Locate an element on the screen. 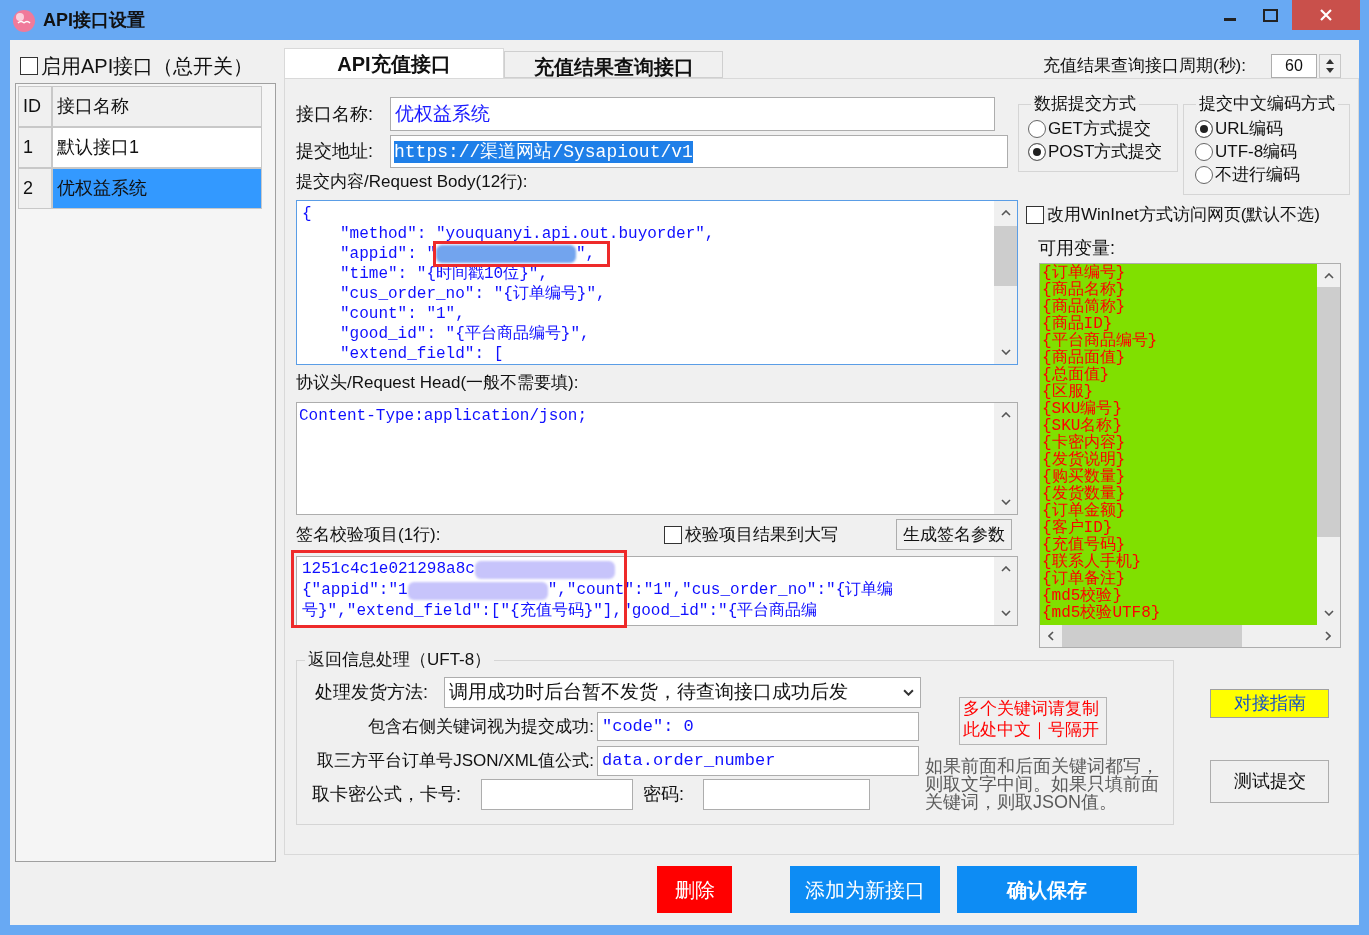  text-field: https://渠道网站/Sysapiout/v1 is located at coordinates (699, 151).